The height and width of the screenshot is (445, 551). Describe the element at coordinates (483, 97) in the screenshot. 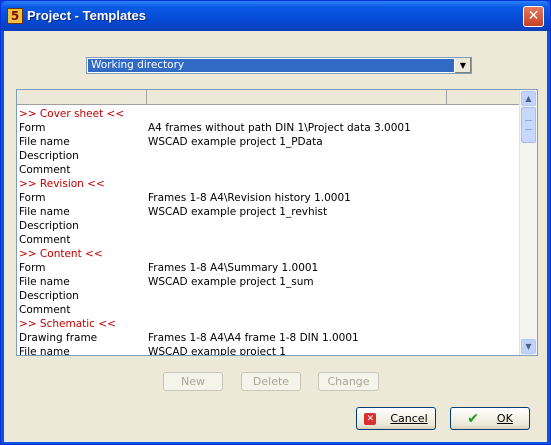

I see `column-header-extra` at that location.